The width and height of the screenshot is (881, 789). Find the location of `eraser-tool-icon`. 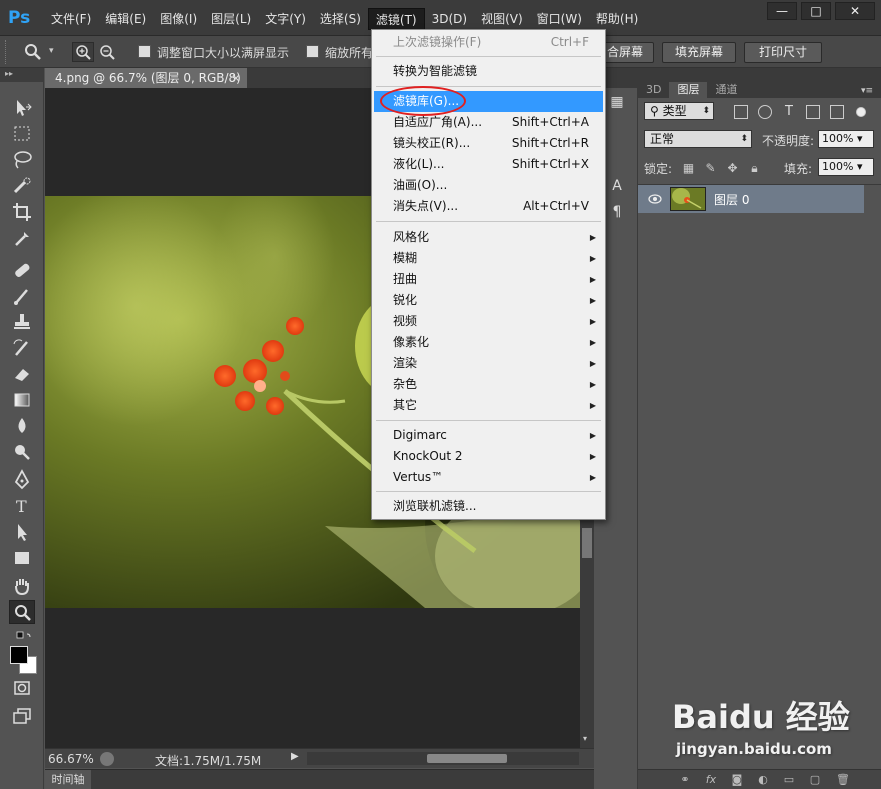

eraser-tool-icon is located at coordinates (22, 374).